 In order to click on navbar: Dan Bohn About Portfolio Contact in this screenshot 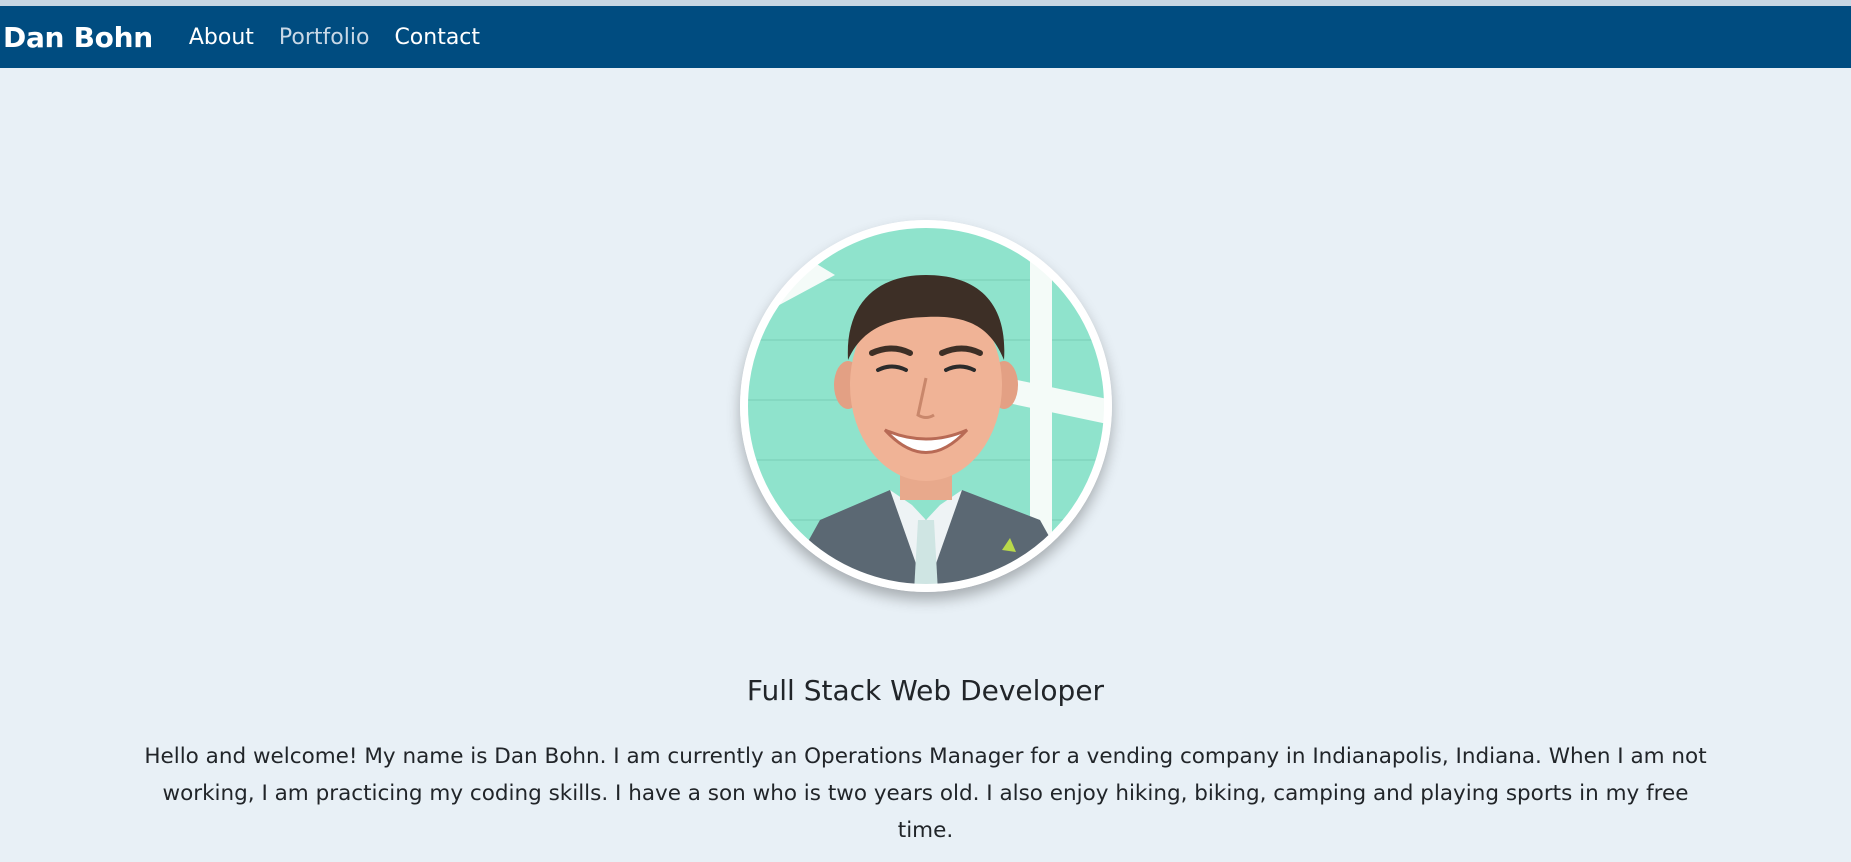, I will do `click(925, 37)`.